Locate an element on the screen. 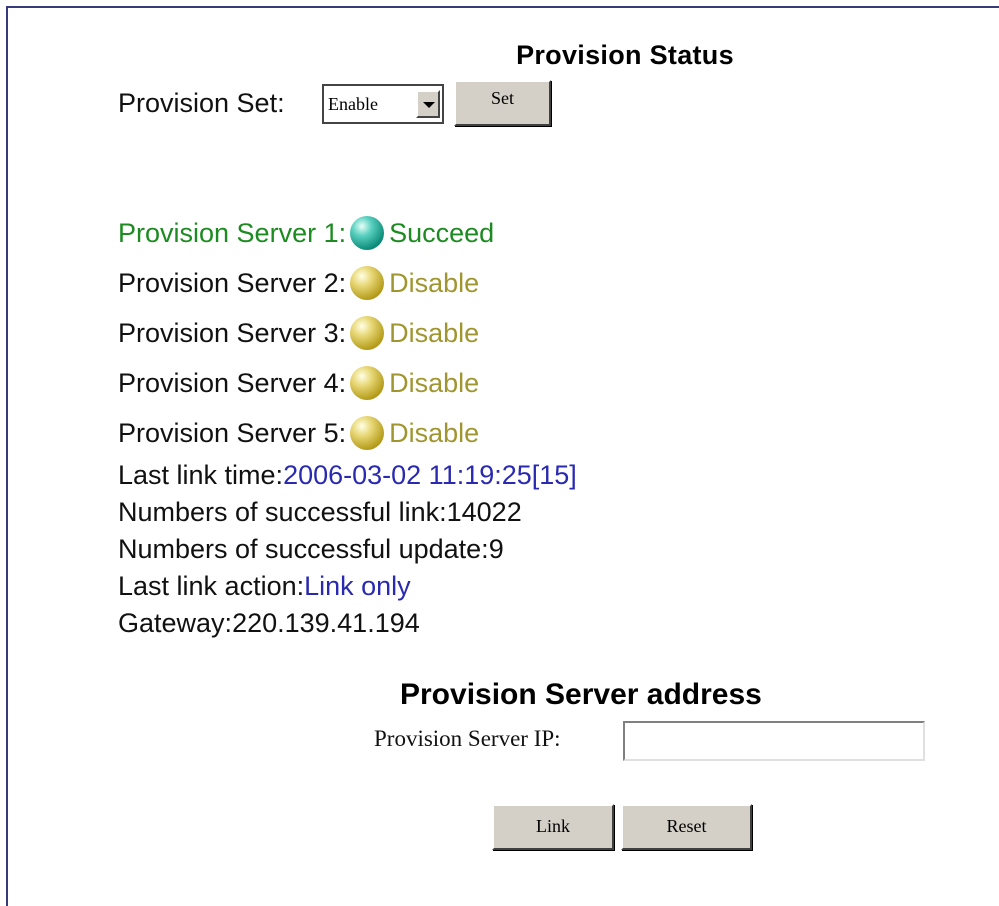 This screenshot has width=999, height=906. provision-server-ip-input is located at coordinates (774, 741).